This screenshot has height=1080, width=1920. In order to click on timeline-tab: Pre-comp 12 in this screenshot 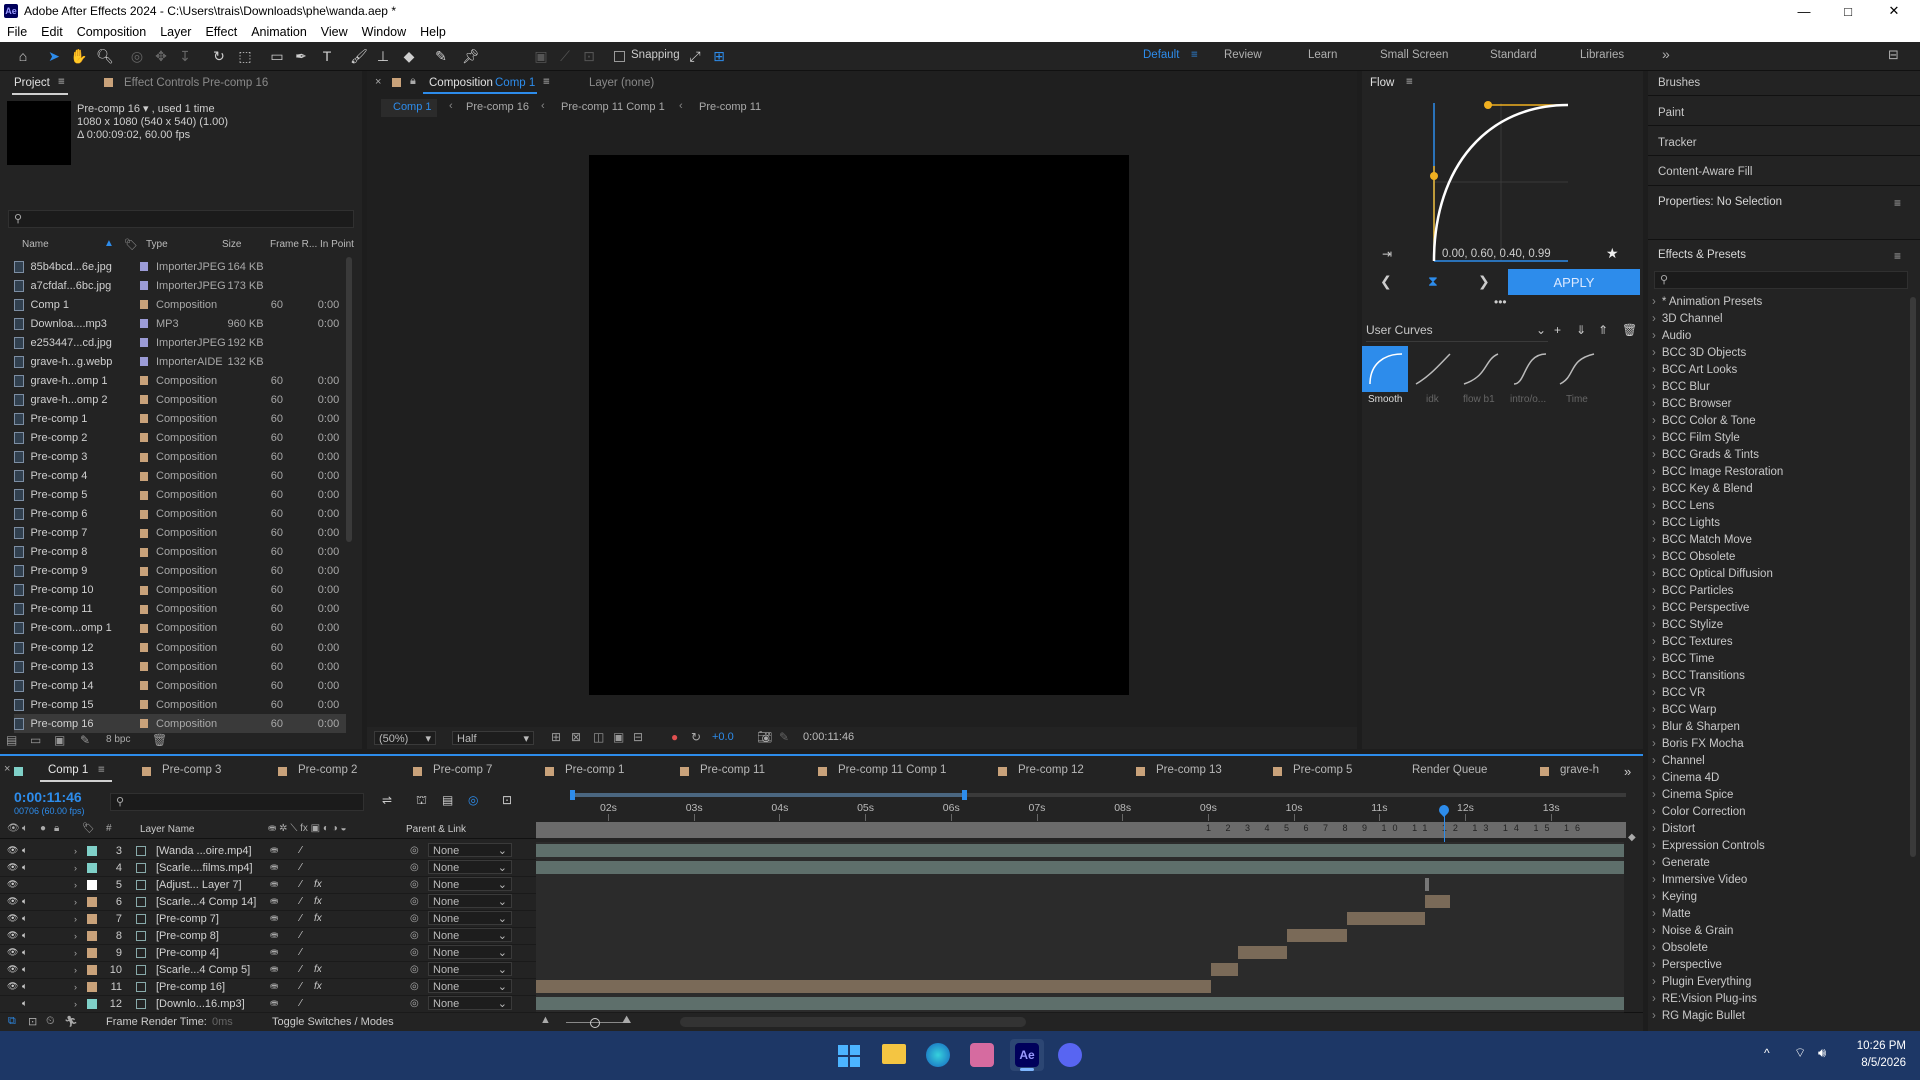, I will do `click(1051, 770)`.